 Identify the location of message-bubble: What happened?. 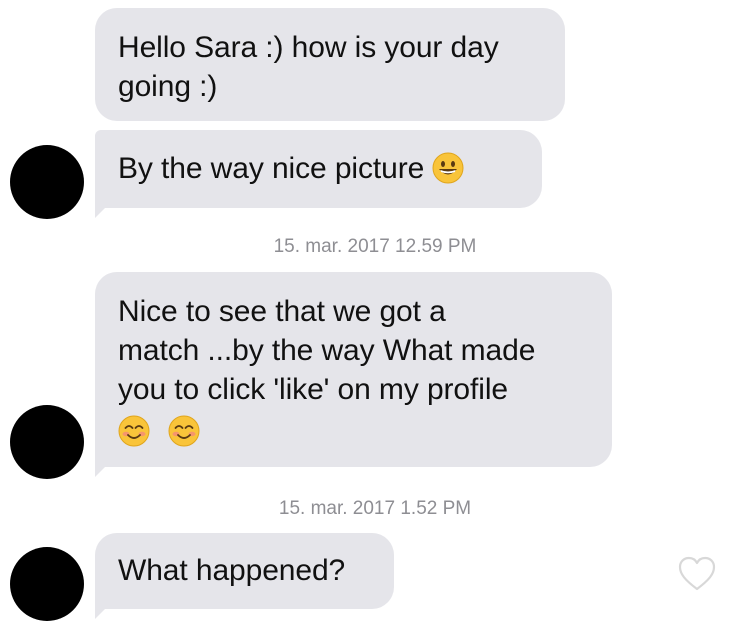
(244, 576).